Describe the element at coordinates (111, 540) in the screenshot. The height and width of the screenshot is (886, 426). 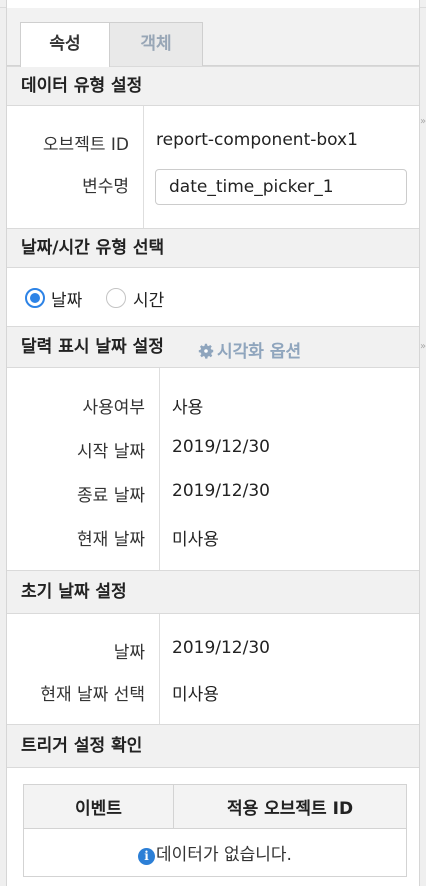
I see `current-date-label: 현재 날짜` at that location.